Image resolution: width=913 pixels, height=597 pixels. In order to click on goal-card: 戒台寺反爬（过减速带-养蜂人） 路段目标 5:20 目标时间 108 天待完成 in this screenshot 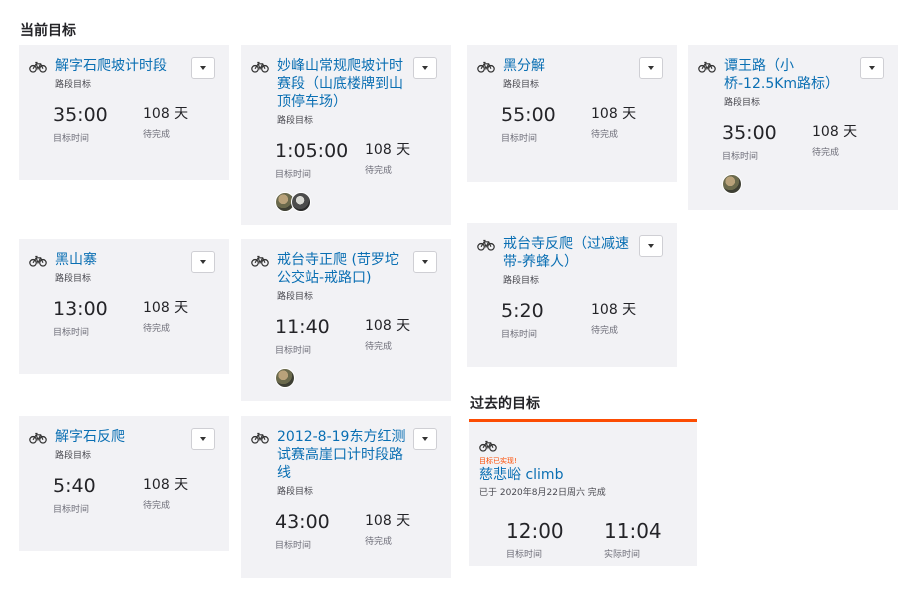, I will do `click(572, 295)`.